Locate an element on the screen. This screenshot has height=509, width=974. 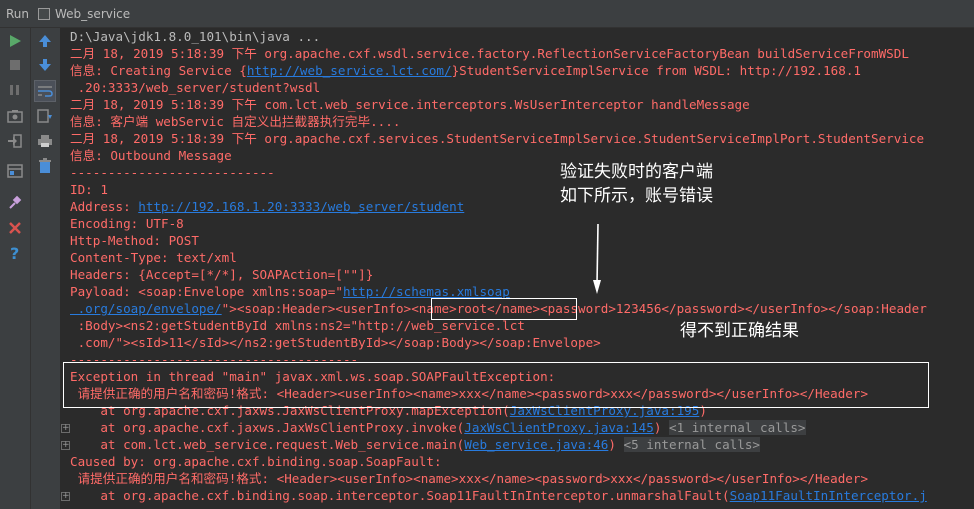
internal-calls-badge: <1 internal calls> is located at coordinates (737, 427).